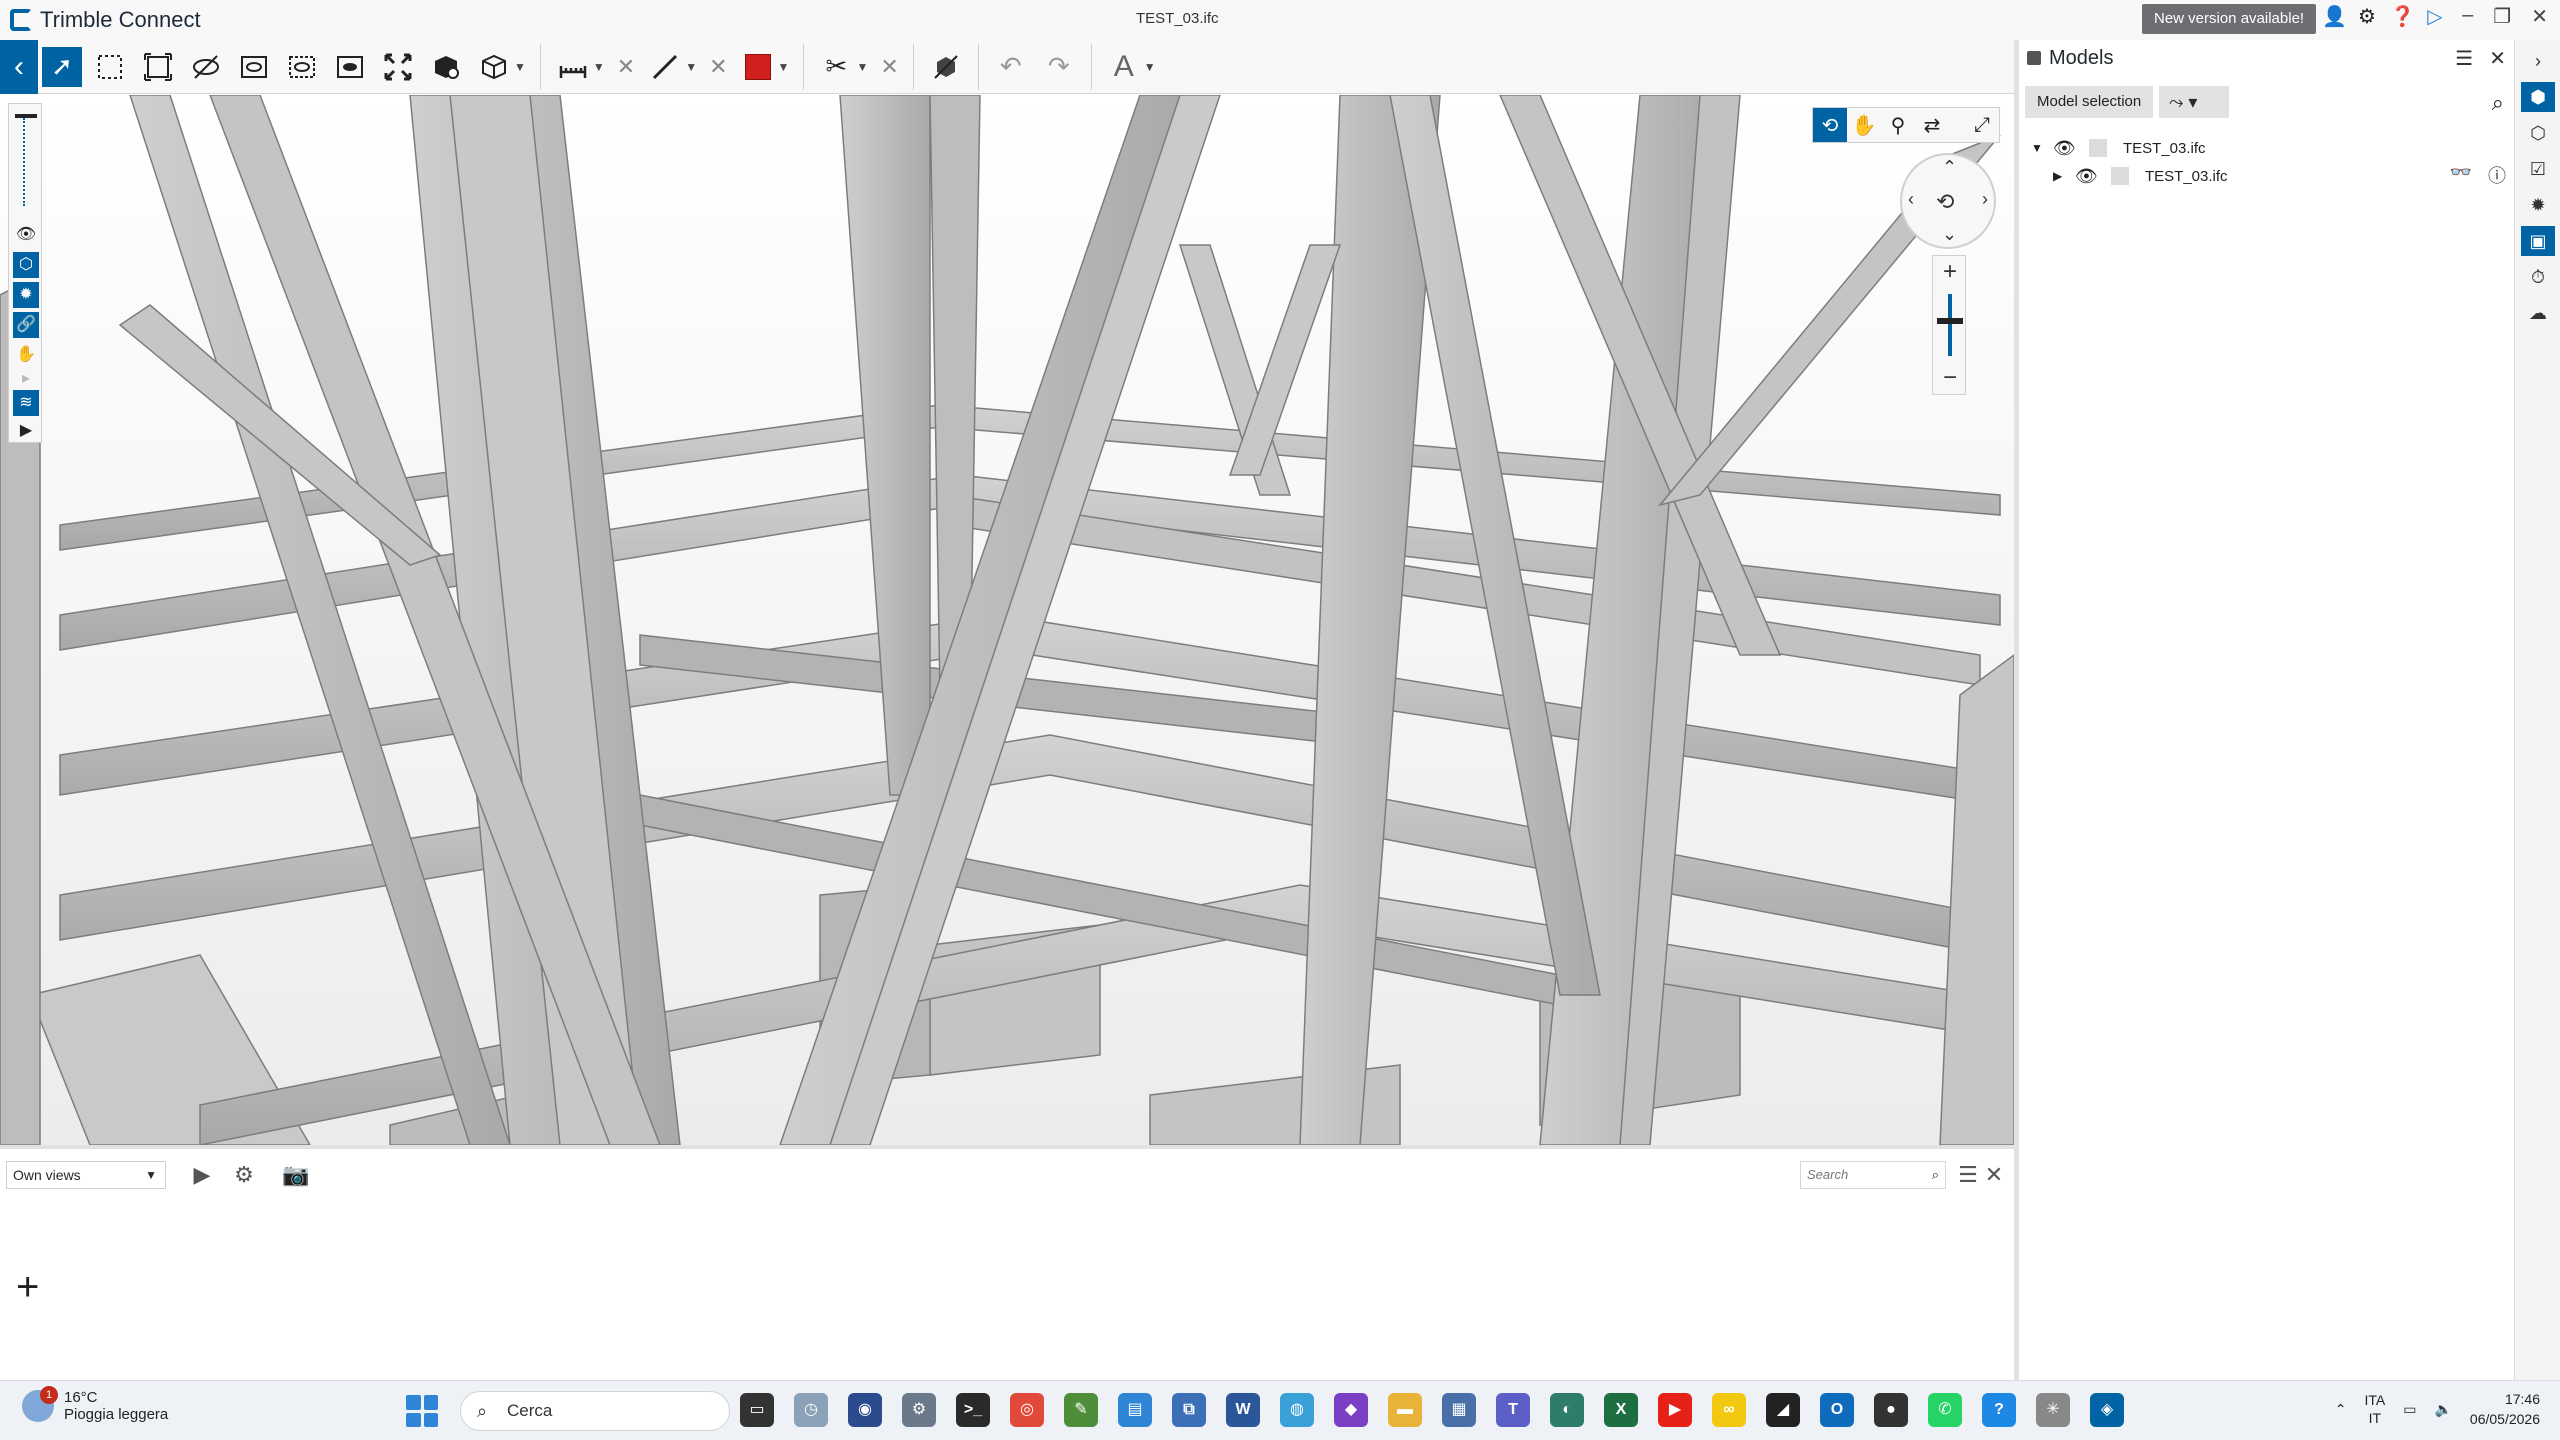 Image resolution: width=2560 pixels, height=1440 pixels. I want to click on text-size-icon: A, so click(1124, 67).